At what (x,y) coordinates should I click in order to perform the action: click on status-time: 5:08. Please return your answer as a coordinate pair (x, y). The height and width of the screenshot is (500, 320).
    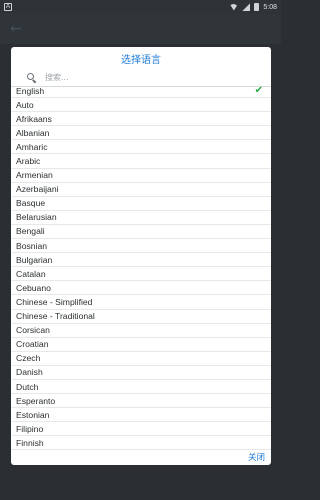
    Looking at the image, I should click on (270, 7).